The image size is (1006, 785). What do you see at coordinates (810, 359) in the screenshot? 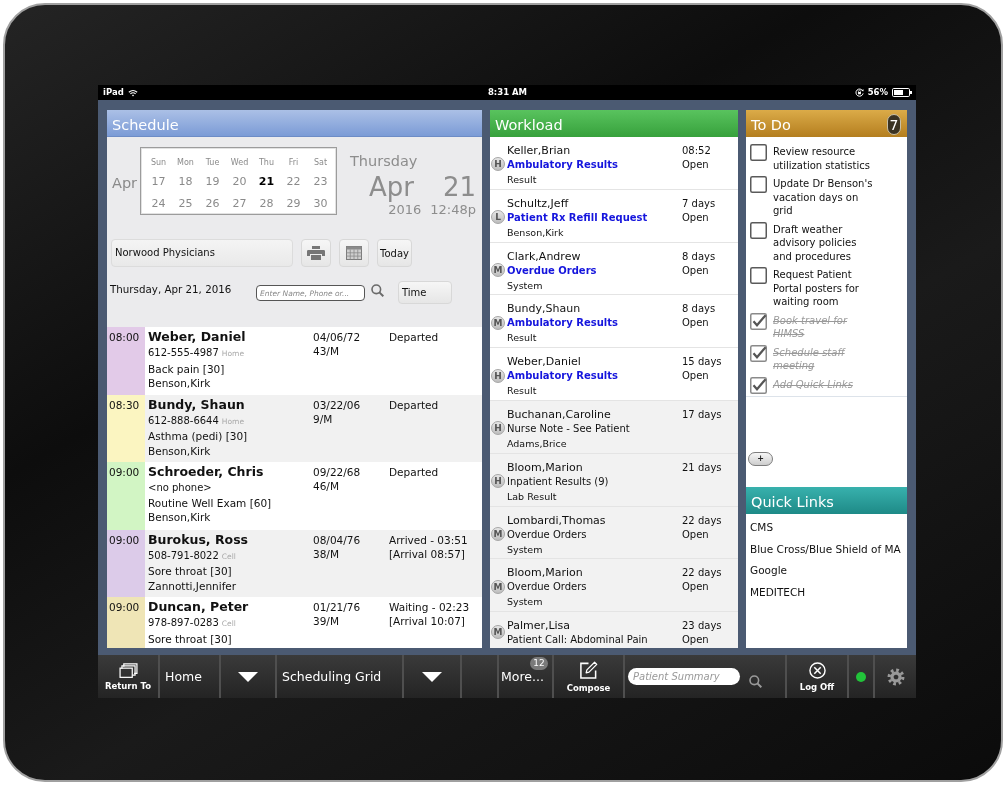
I see `todo-text: Schedule staff meeting` at bounding box center [810, 359].